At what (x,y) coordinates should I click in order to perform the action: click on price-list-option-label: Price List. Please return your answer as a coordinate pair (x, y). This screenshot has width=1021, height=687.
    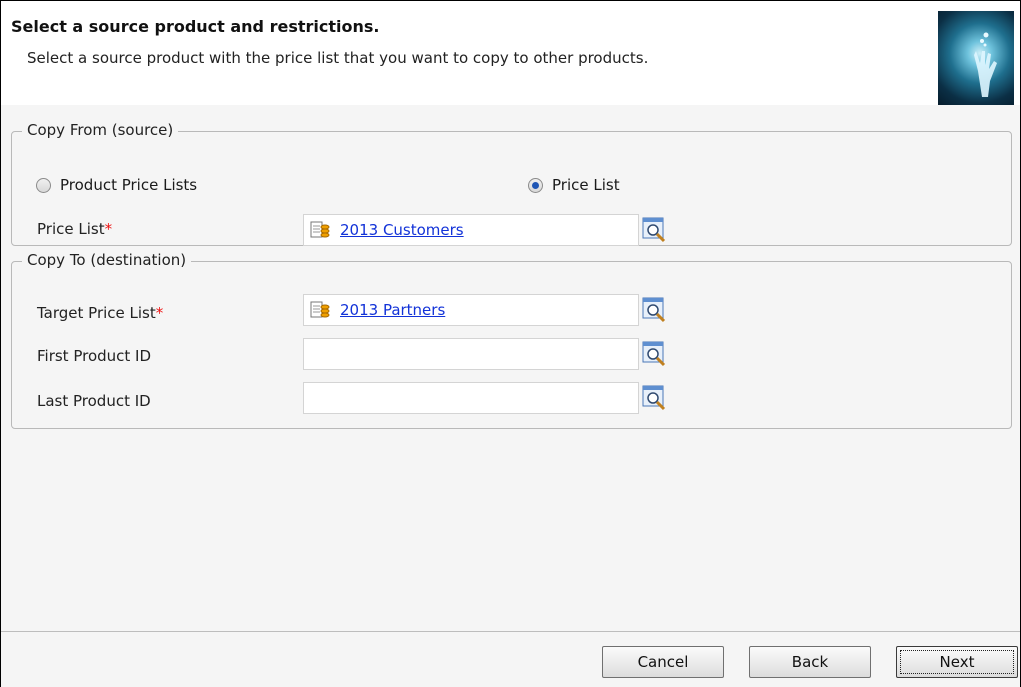
    Looking at the image, I should click on (586, 185).